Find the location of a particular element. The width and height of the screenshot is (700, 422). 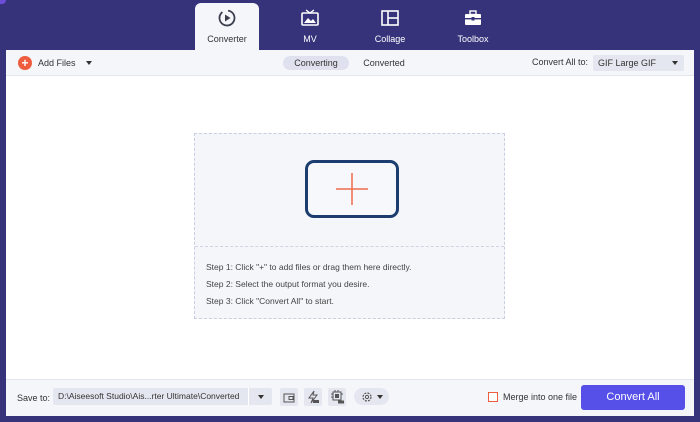

mv-icon is located at coordinates (310, 18).